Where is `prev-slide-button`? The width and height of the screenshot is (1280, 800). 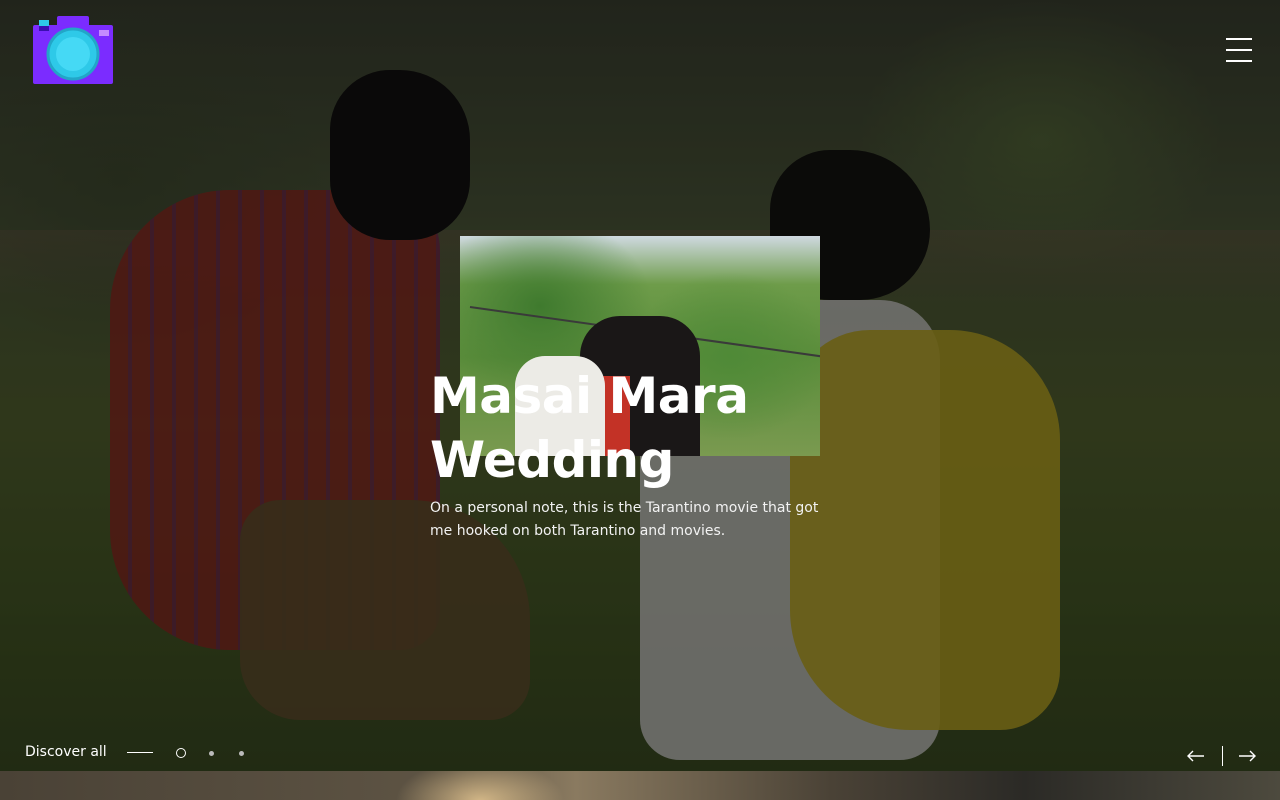
prev-slide-button is located at coordinates (1196, 756).